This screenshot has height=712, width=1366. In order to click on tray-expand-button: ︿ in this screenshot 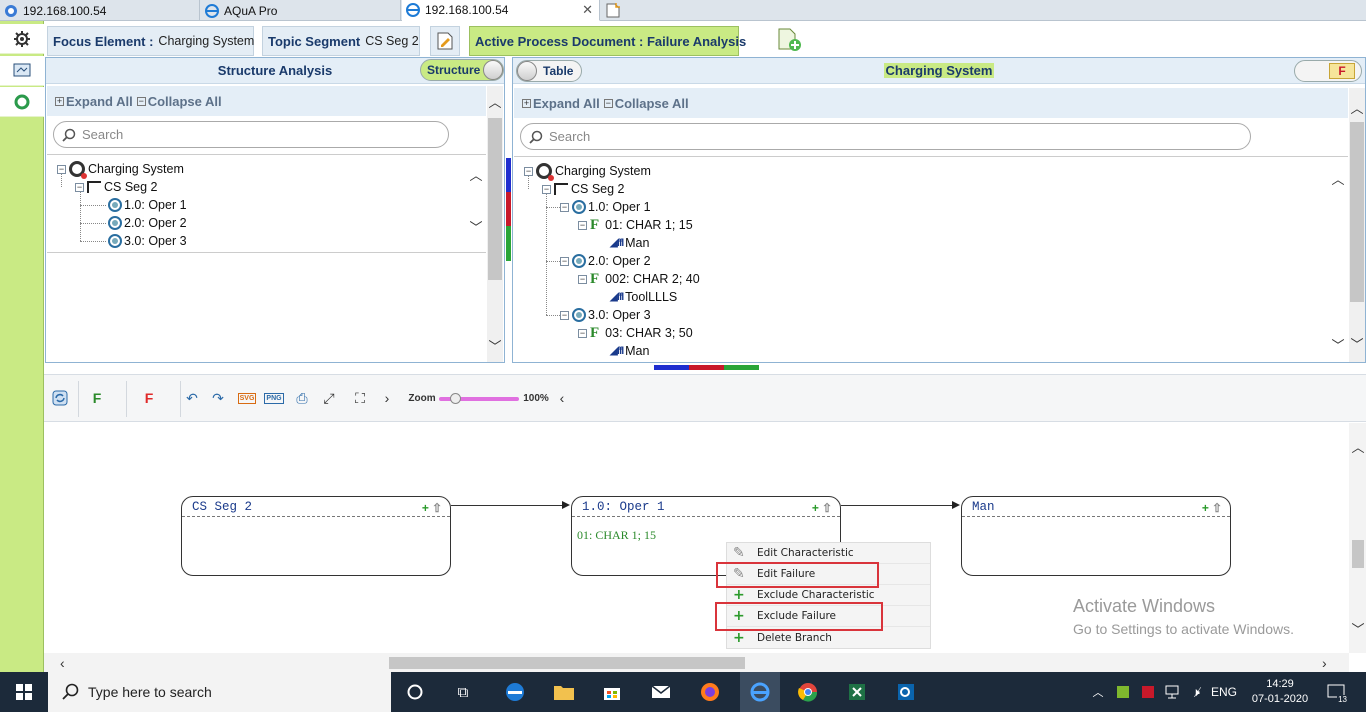, I will do `click(1098, 692)`.